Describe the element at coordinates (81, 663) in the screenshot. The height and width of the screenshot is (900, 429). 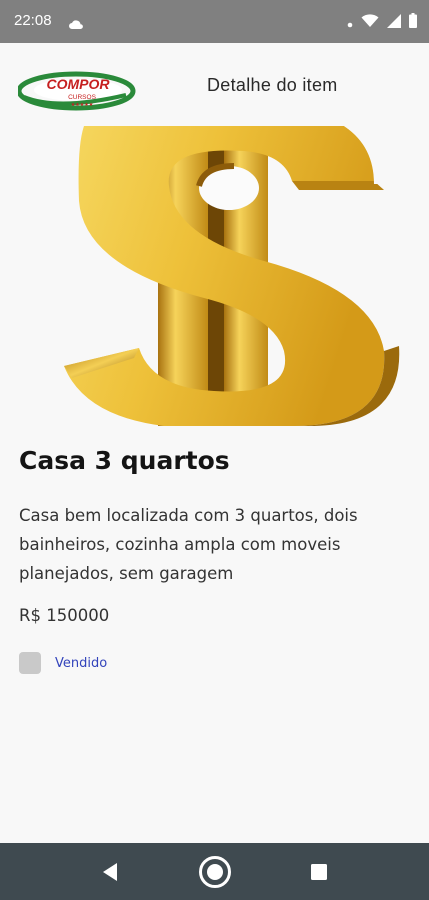
I see `sold-label: Vendido` at that location.